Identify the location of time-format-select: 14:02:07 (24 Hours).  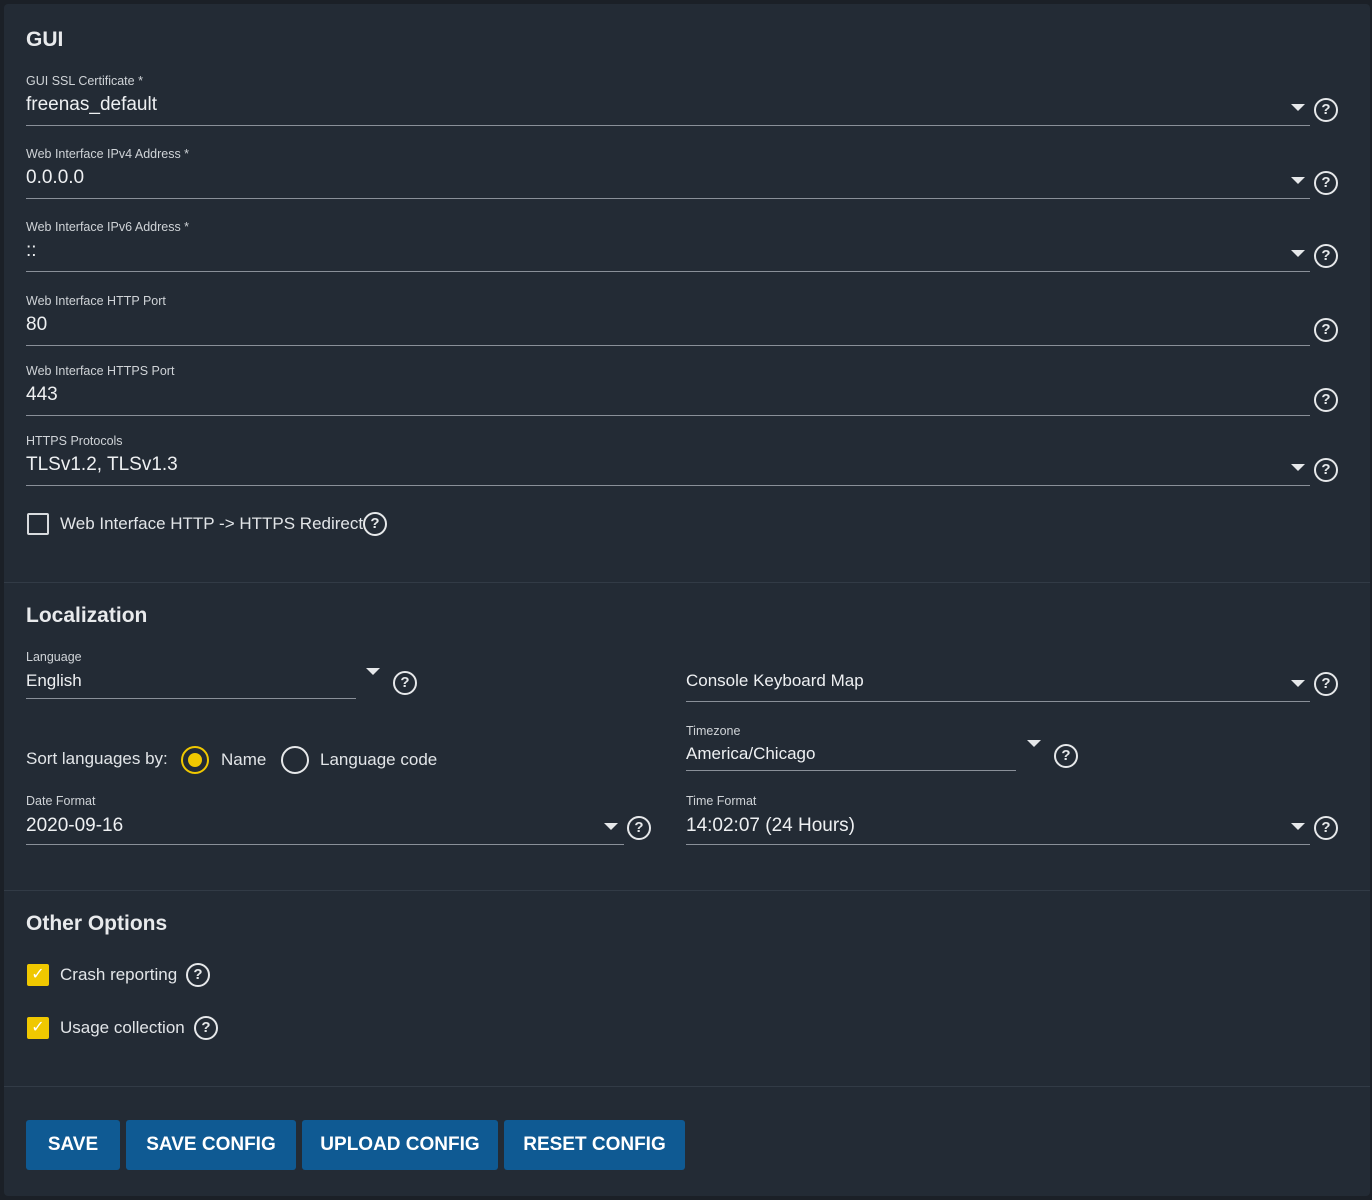
(770, 826).